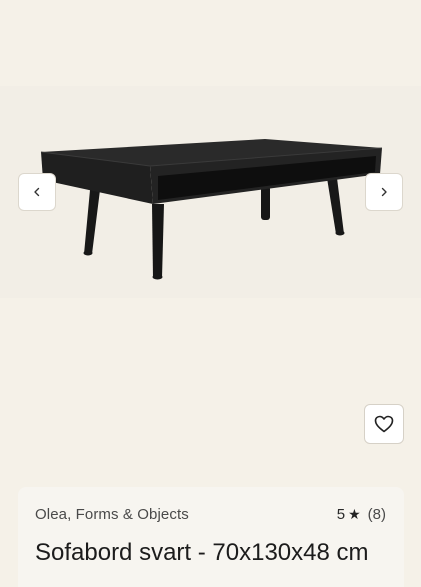 The width and height of the screenshot is (421, 587). I want to click on chevron-right-icon, so click(384, 192).